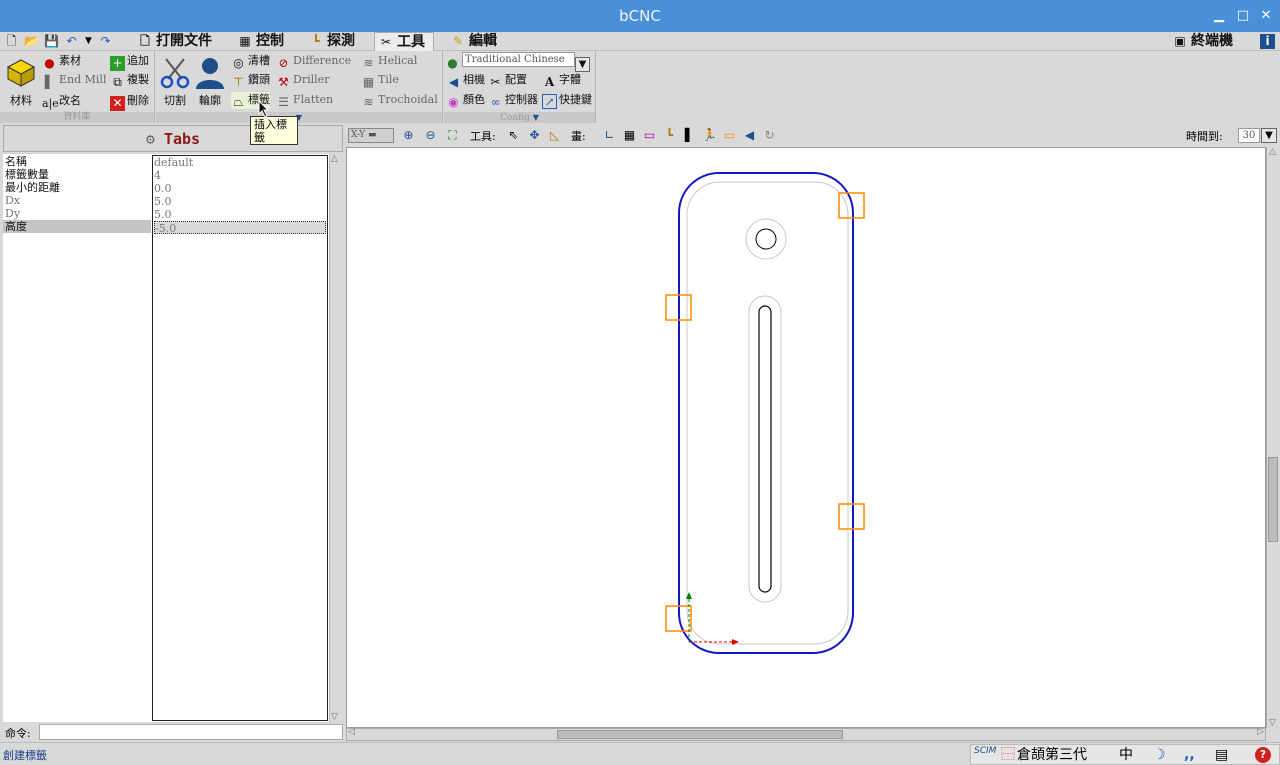 This screenshot has width=1280, height=765. I want to click on controller-button: ∞ 控制器, so click(513, 100).